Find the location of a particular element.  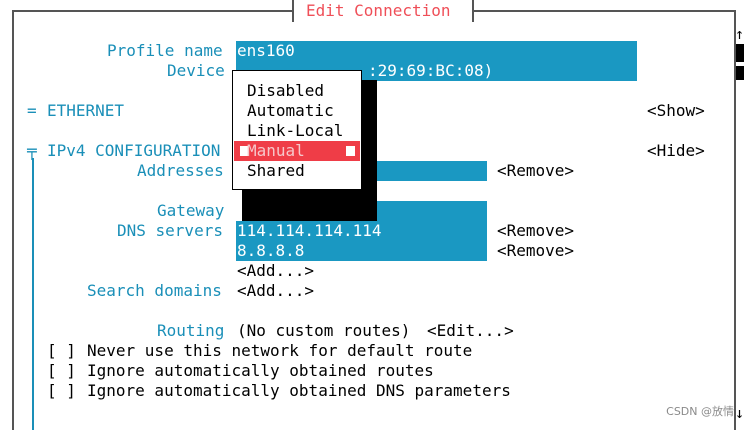

selection-marker-right is located at coordinates (350, 151).